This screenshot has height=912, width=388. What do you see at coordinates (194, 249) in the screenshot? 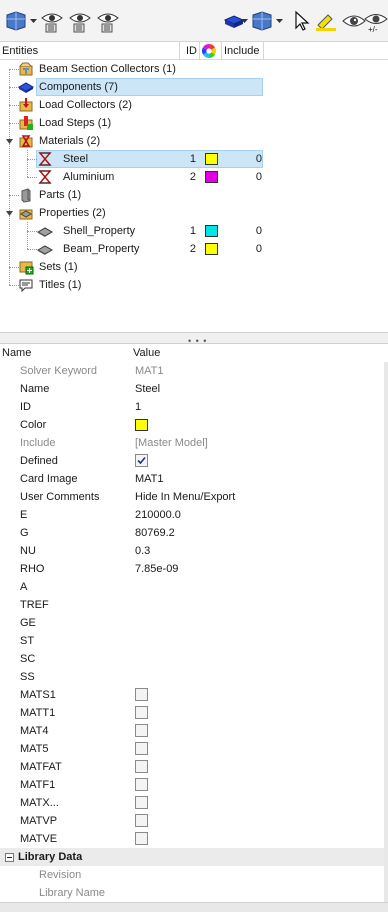
I see `tree-item-beam-property: Beam_Property 2 0` at bounding box center [194, 249].